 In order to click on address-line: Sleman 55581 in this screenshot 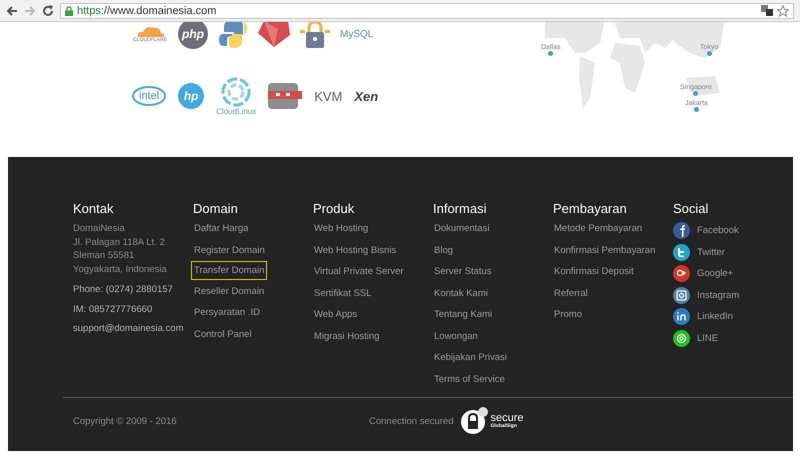, I will do `click(104, 255)`.